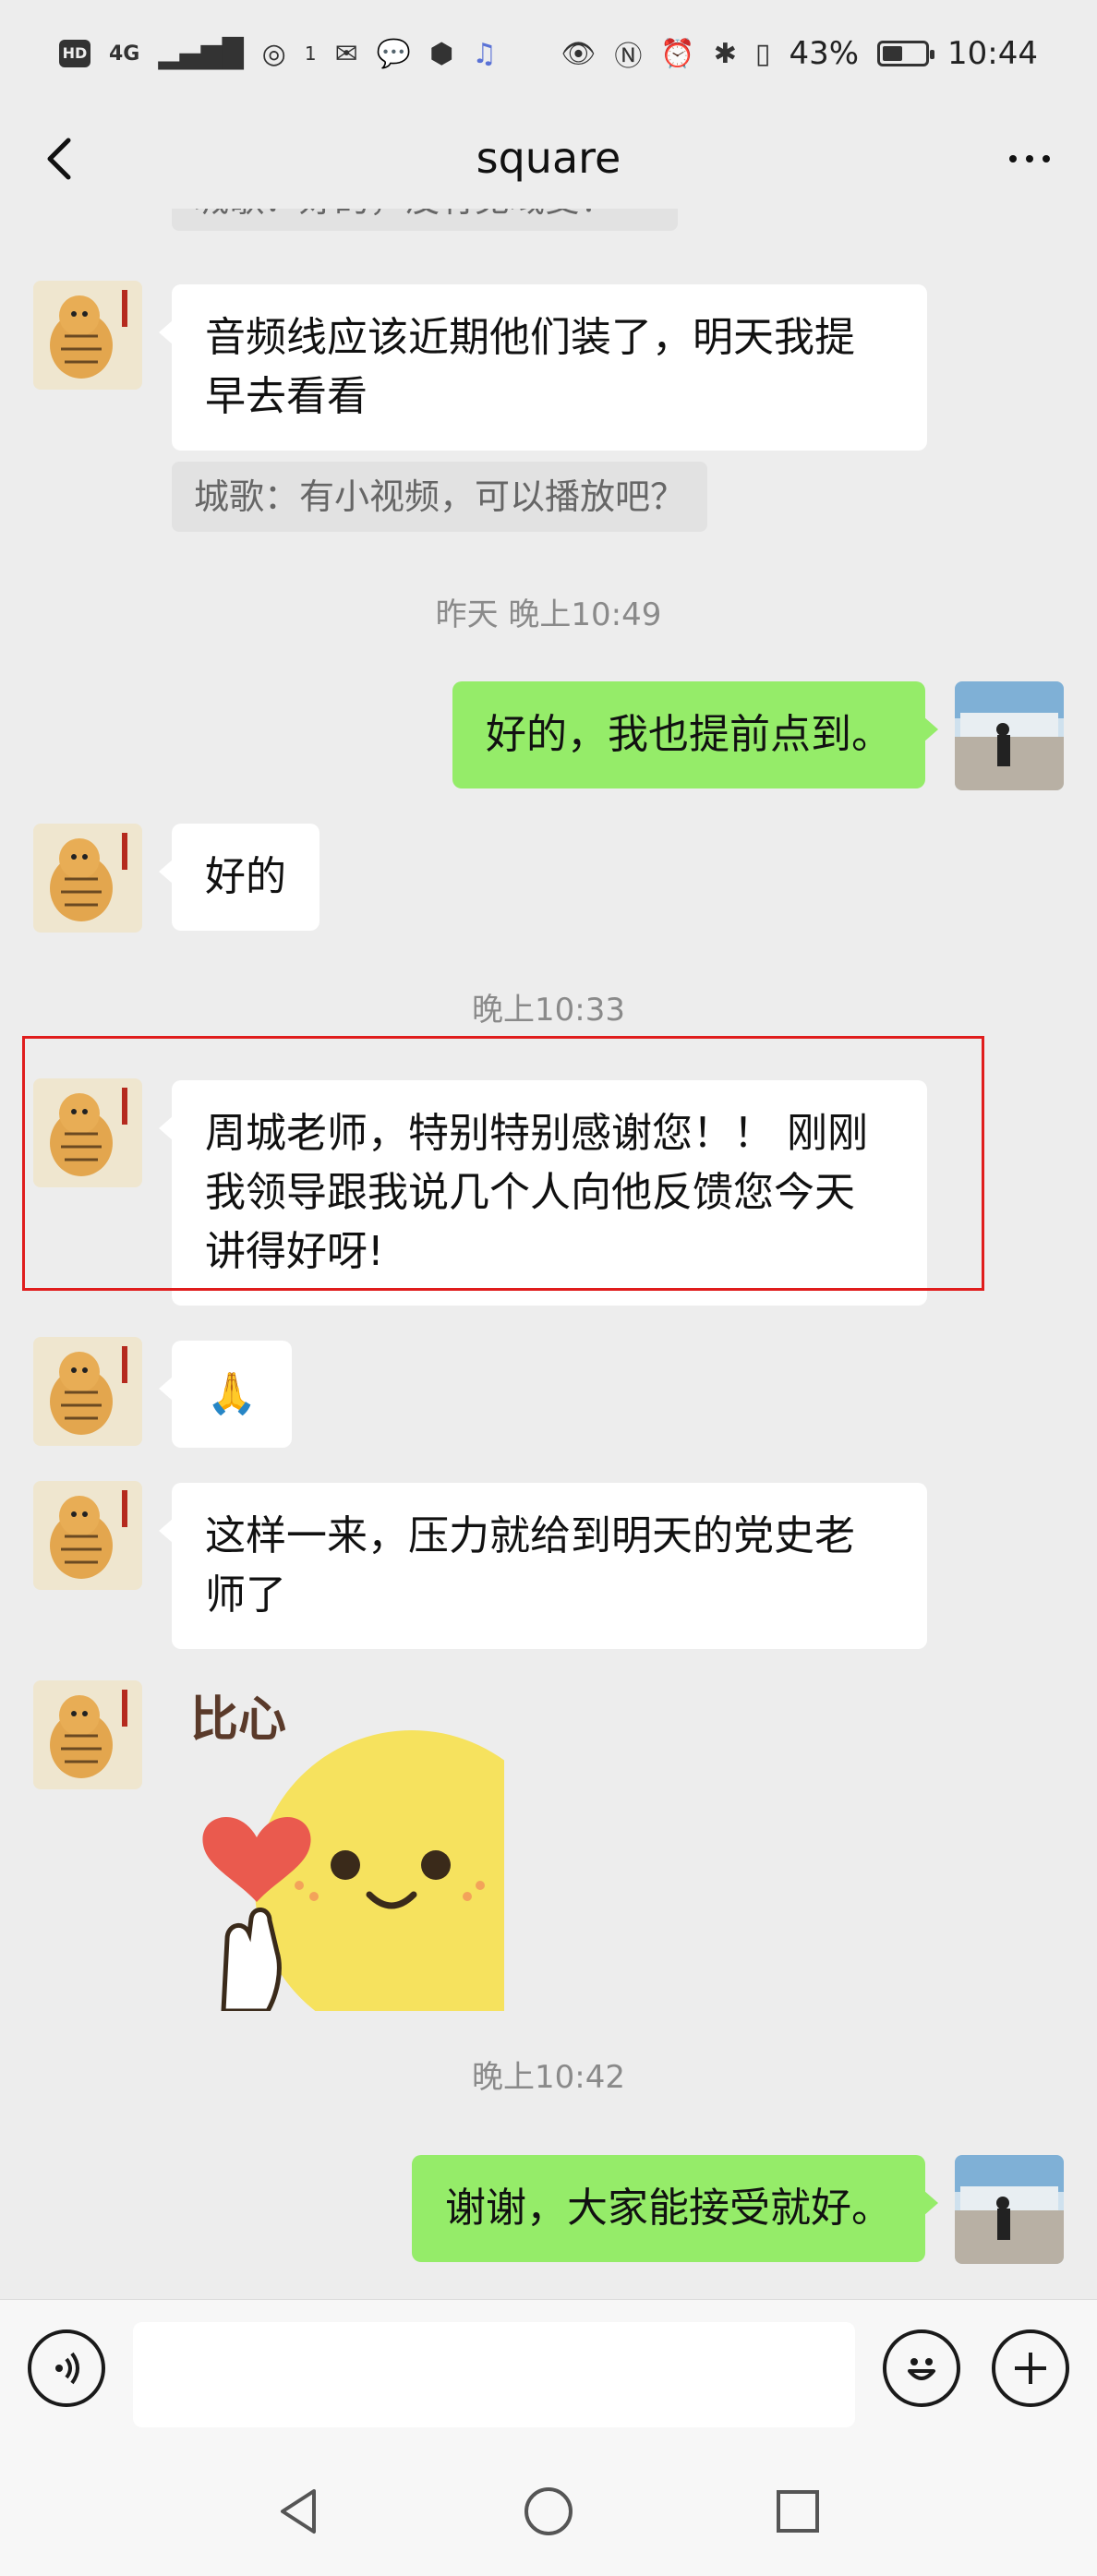 This screenshot has width=1097, height=2576. I want to click on nav-back-button, so click(300, 2511).